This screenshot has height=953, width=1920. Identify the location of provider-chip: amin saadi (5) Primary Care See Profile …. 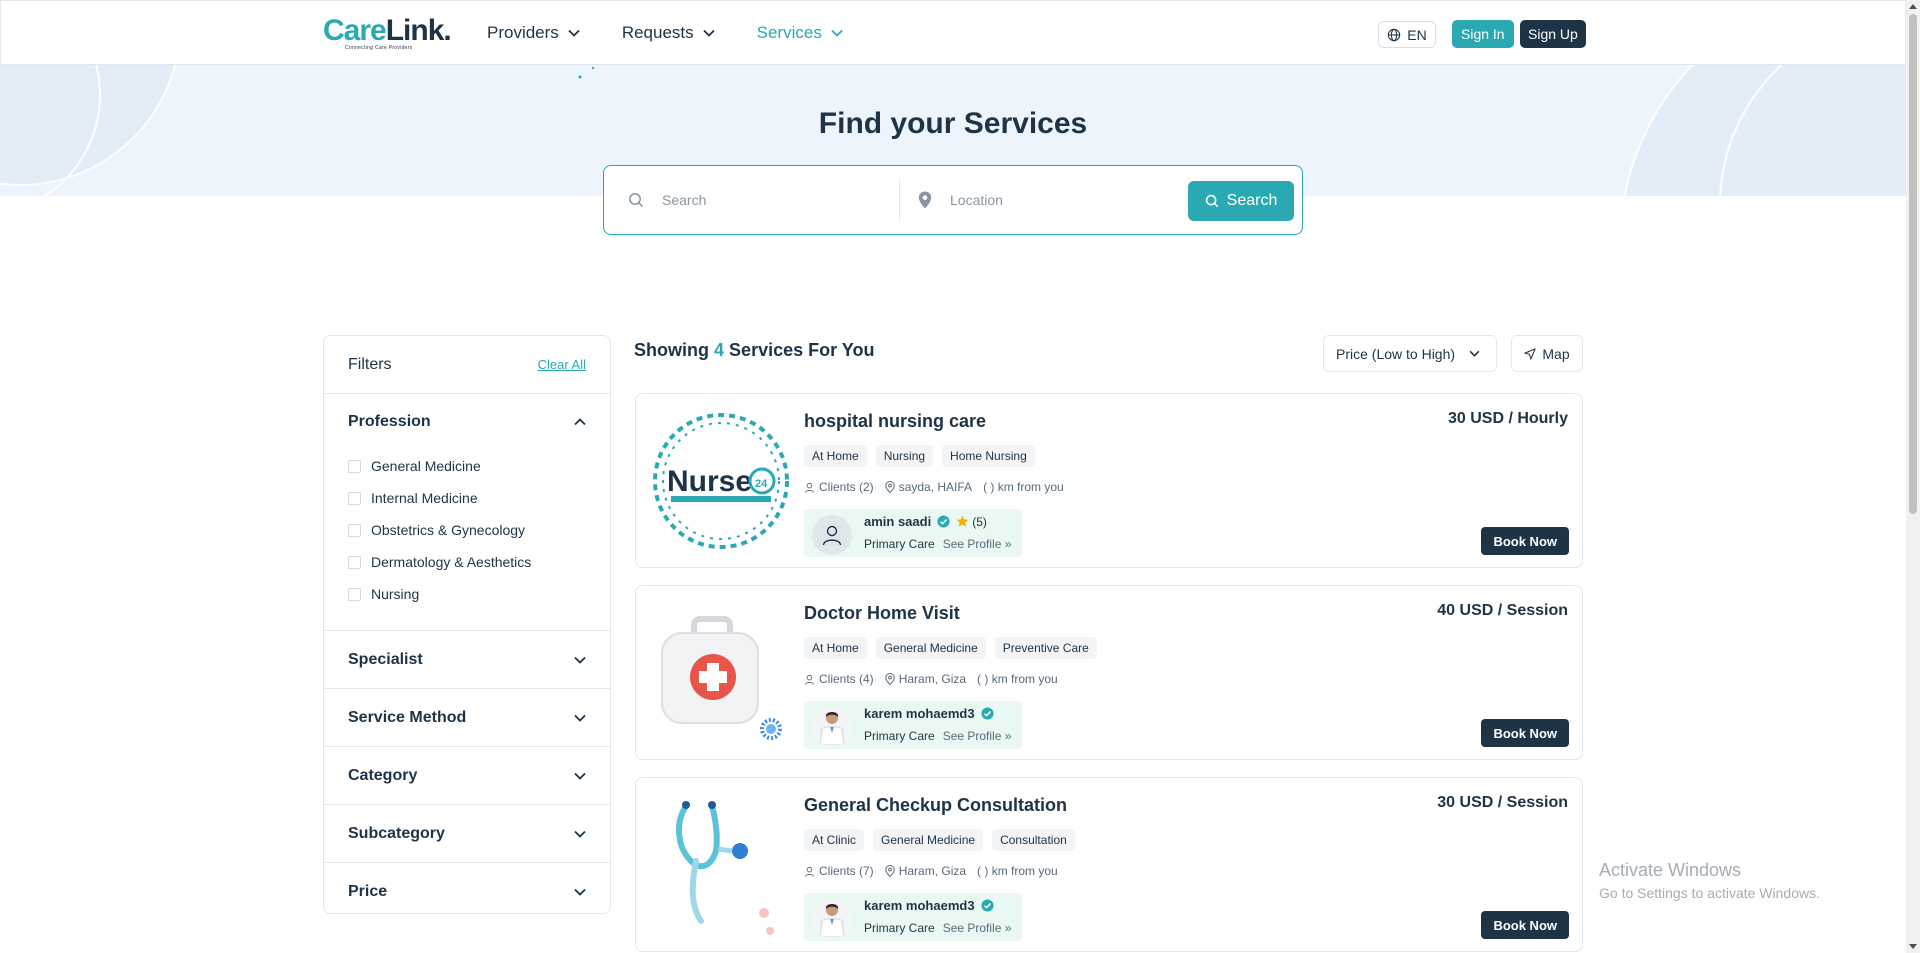
(913, 533).